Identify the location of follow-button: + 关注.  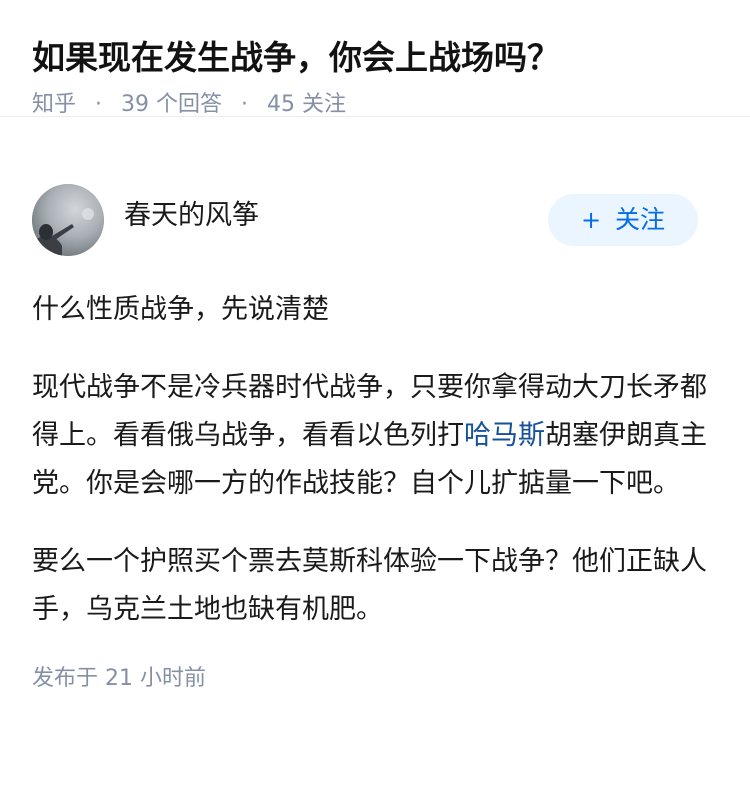
(623, 220).